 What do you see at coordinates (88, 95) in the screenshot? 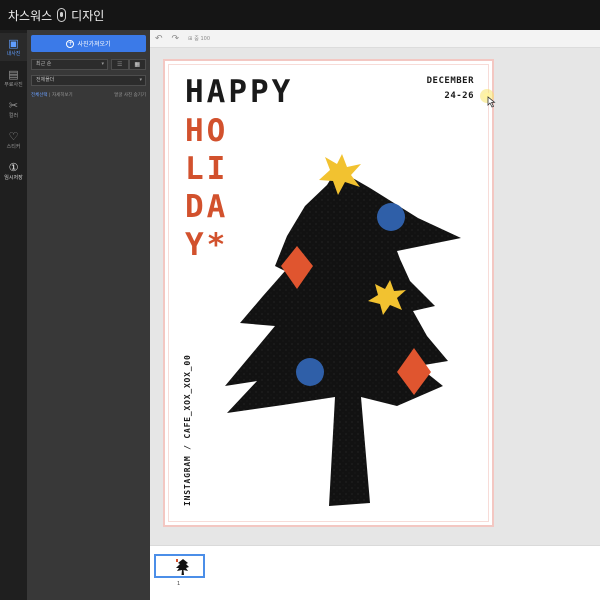
I see `panel-links: 전체선택 | 자세히보기 얼굴 사진 숨기기` at bounding box center [88, 95].